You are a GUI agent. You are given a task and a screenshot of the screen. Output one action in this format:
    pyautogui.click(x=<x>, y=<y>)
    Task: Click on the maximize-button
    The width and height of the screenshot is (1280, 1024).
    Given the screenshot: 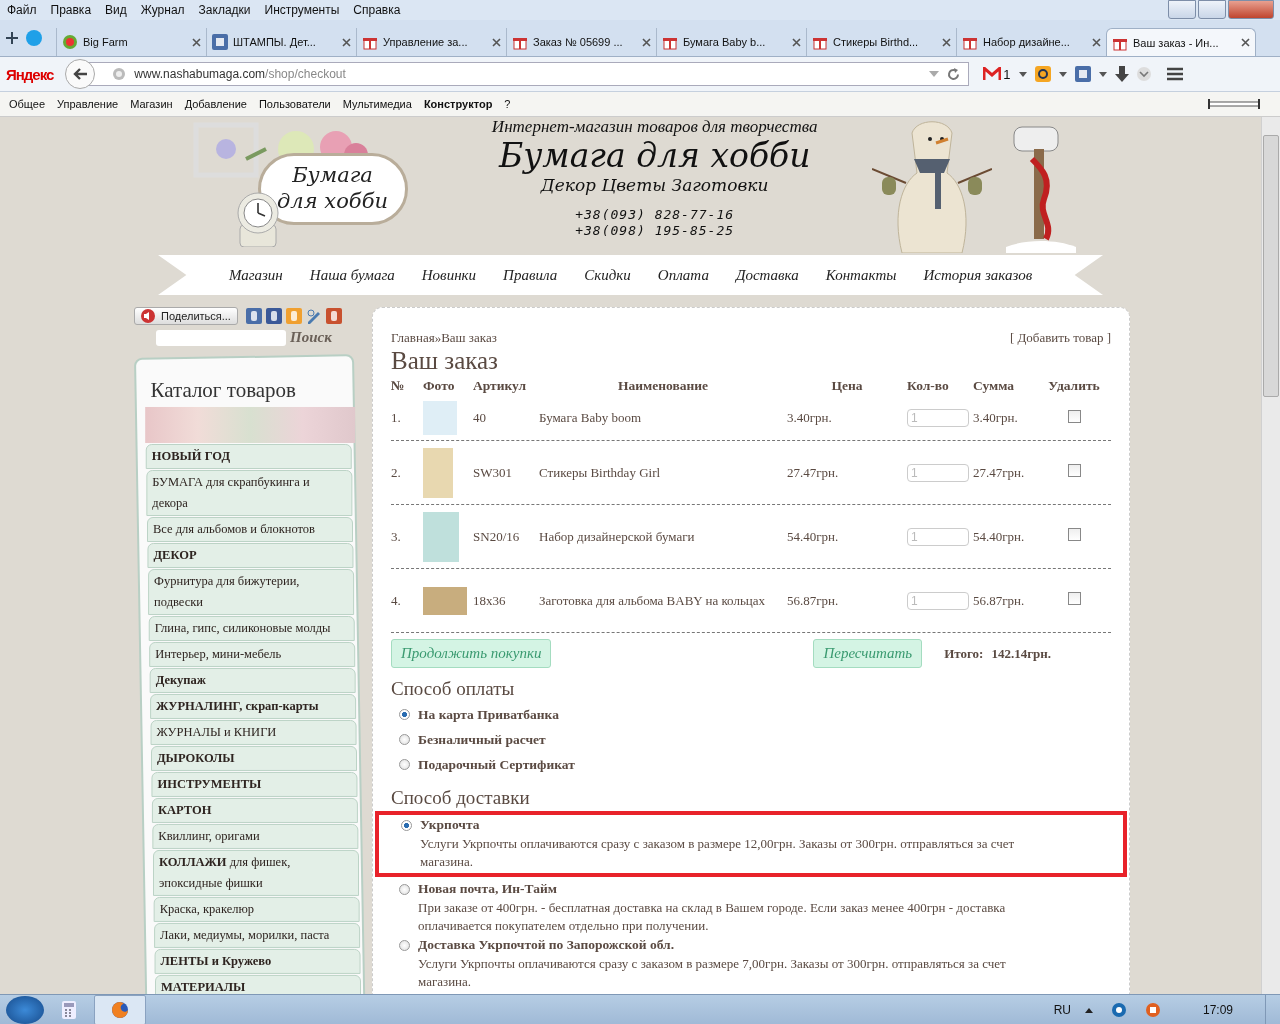 What is the action you would take?
    pyautogui.click(x=1212, y=9)
    